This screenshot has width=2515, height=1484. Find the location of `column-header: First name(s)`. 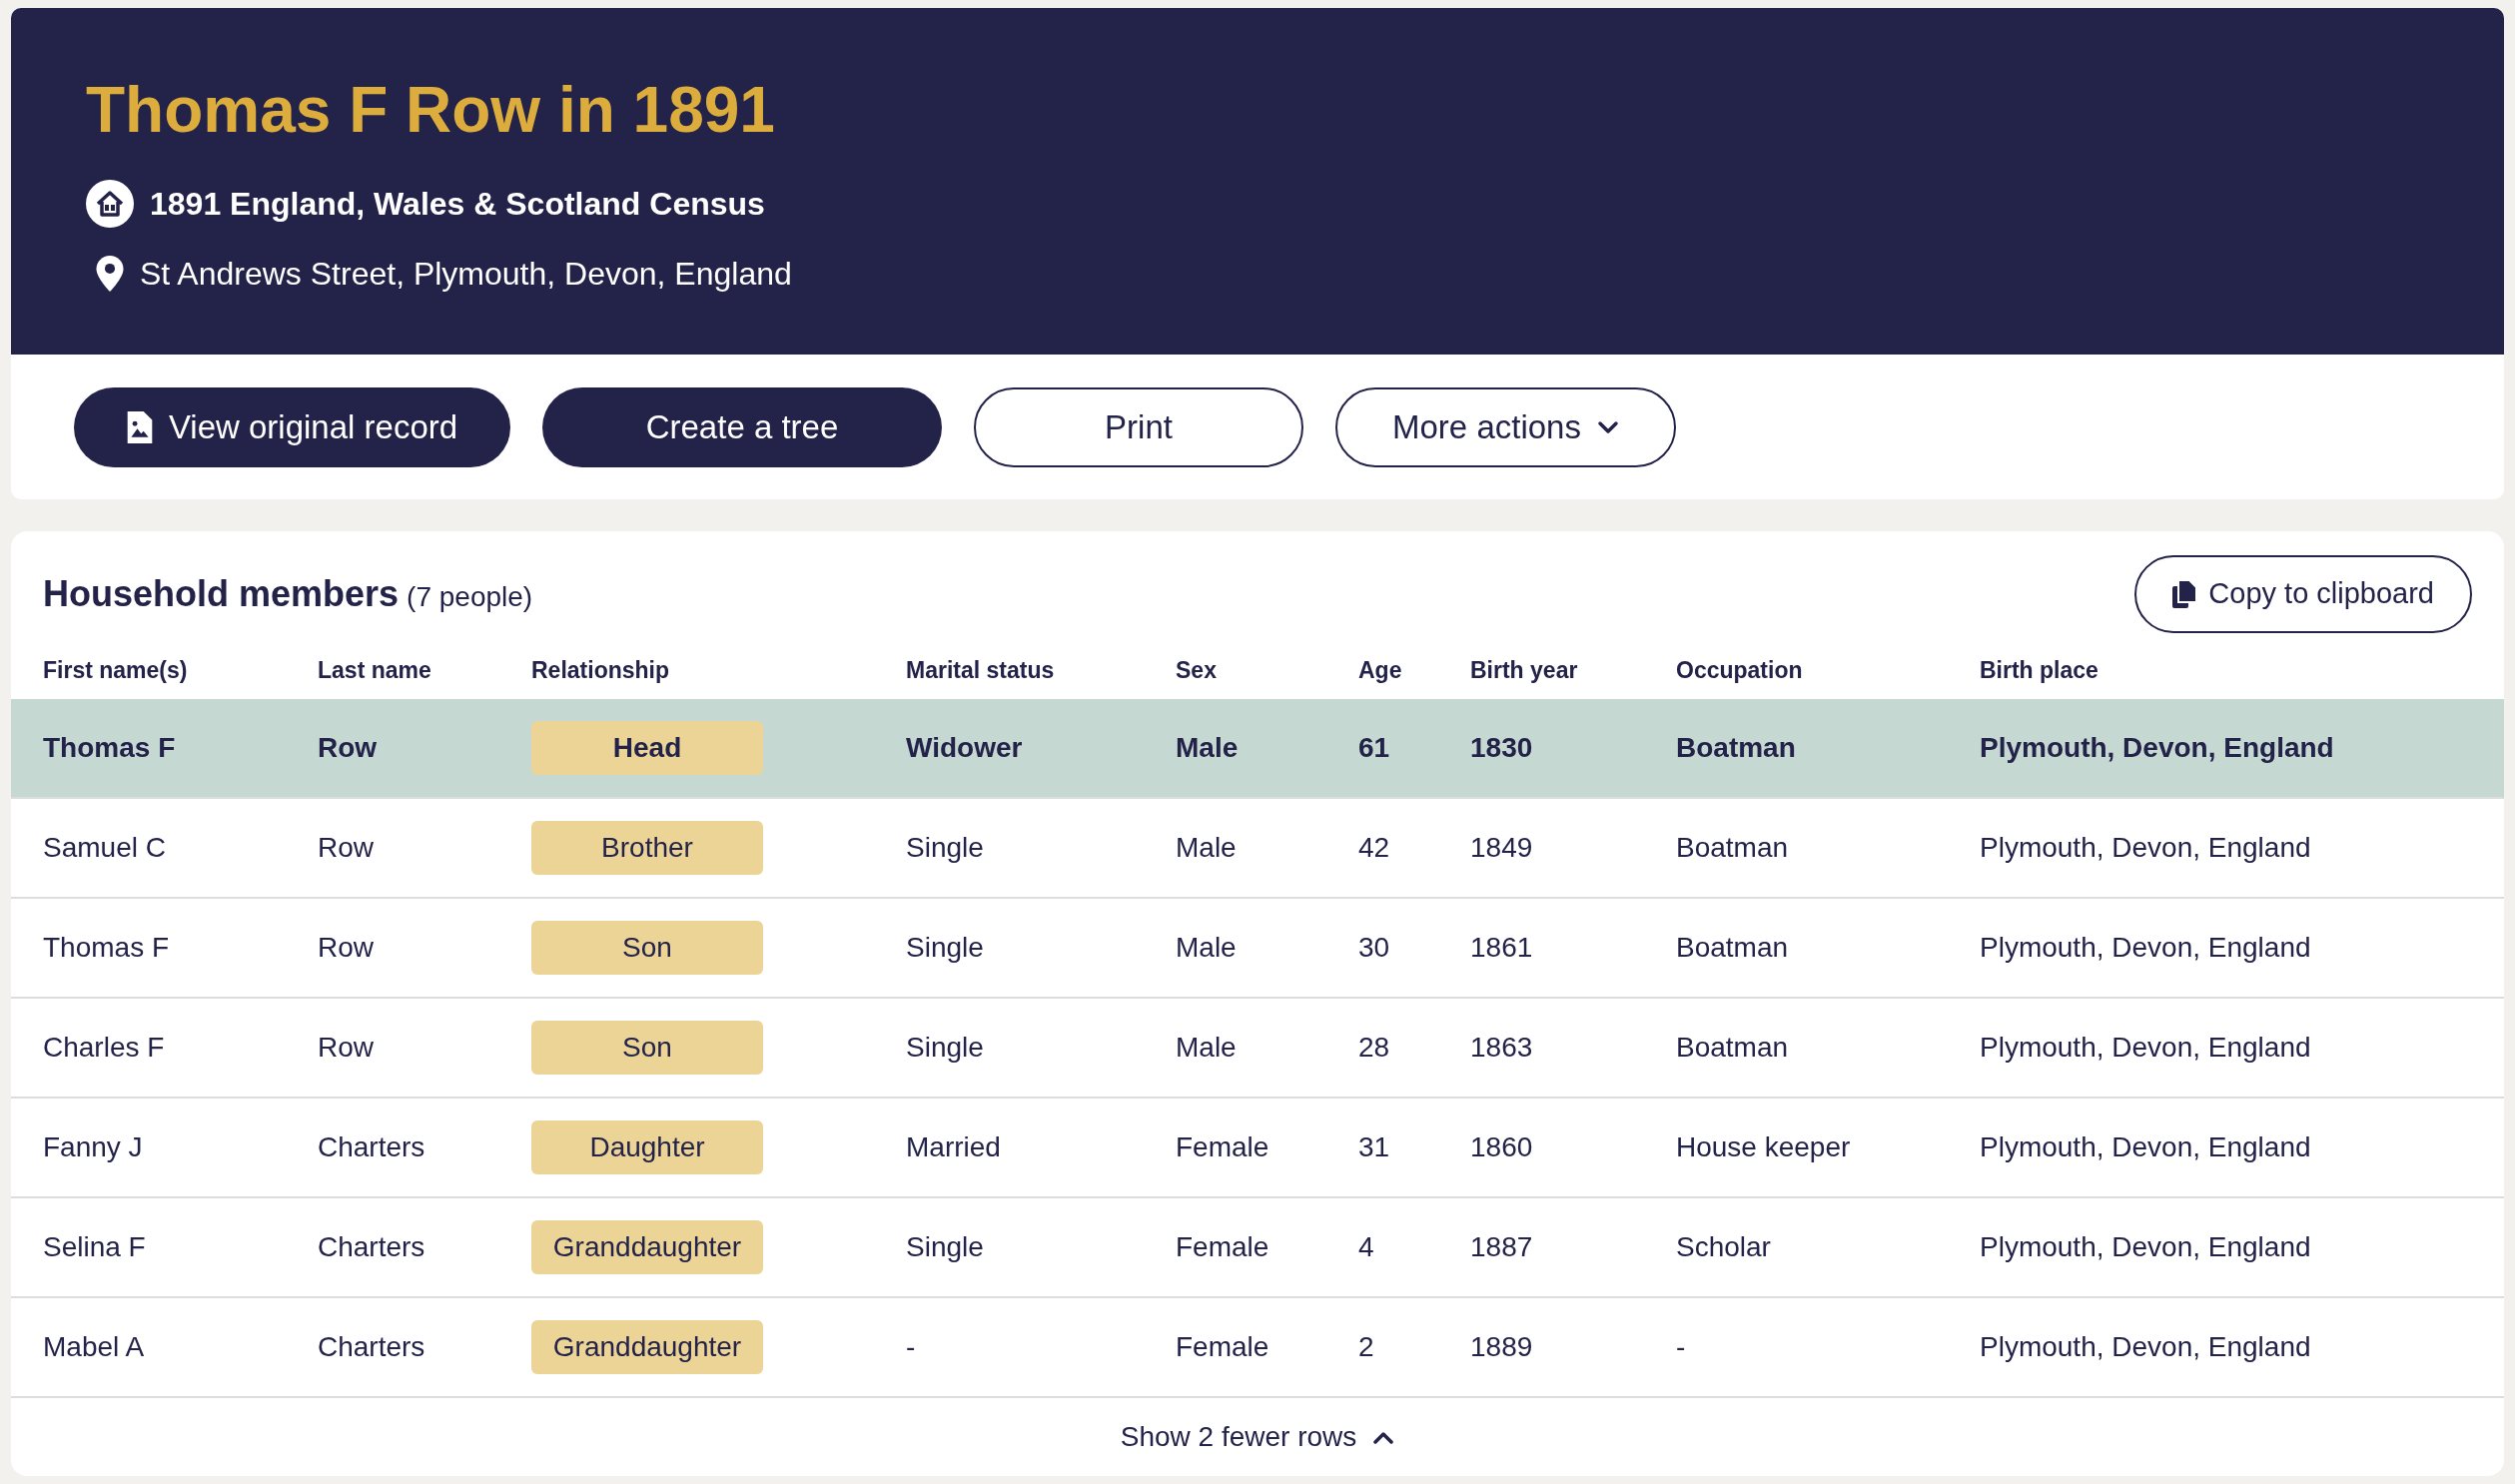

column-header: First name(s) is located at coordinates (116, 670).